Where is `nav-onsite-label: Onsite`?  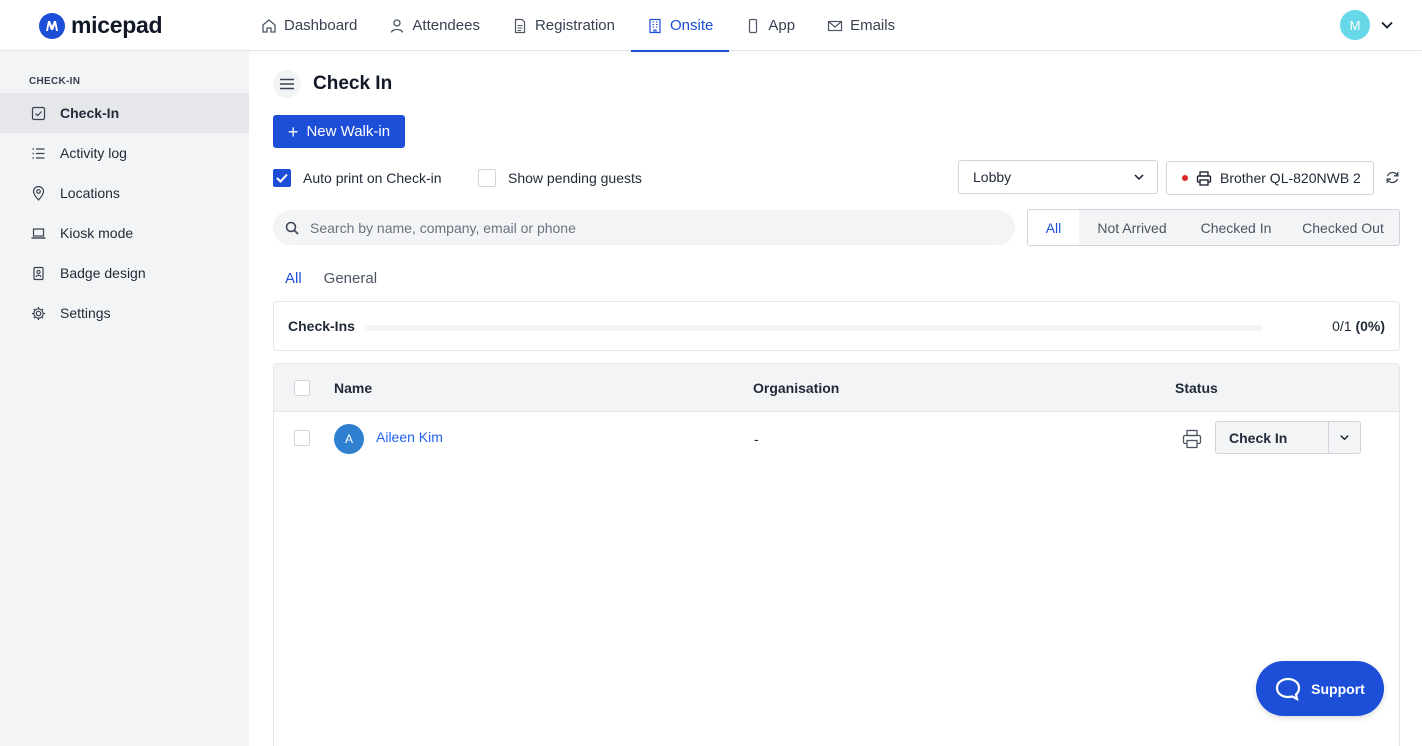
nav-onsite-label: Onsite is located at coordinates (692, 25).